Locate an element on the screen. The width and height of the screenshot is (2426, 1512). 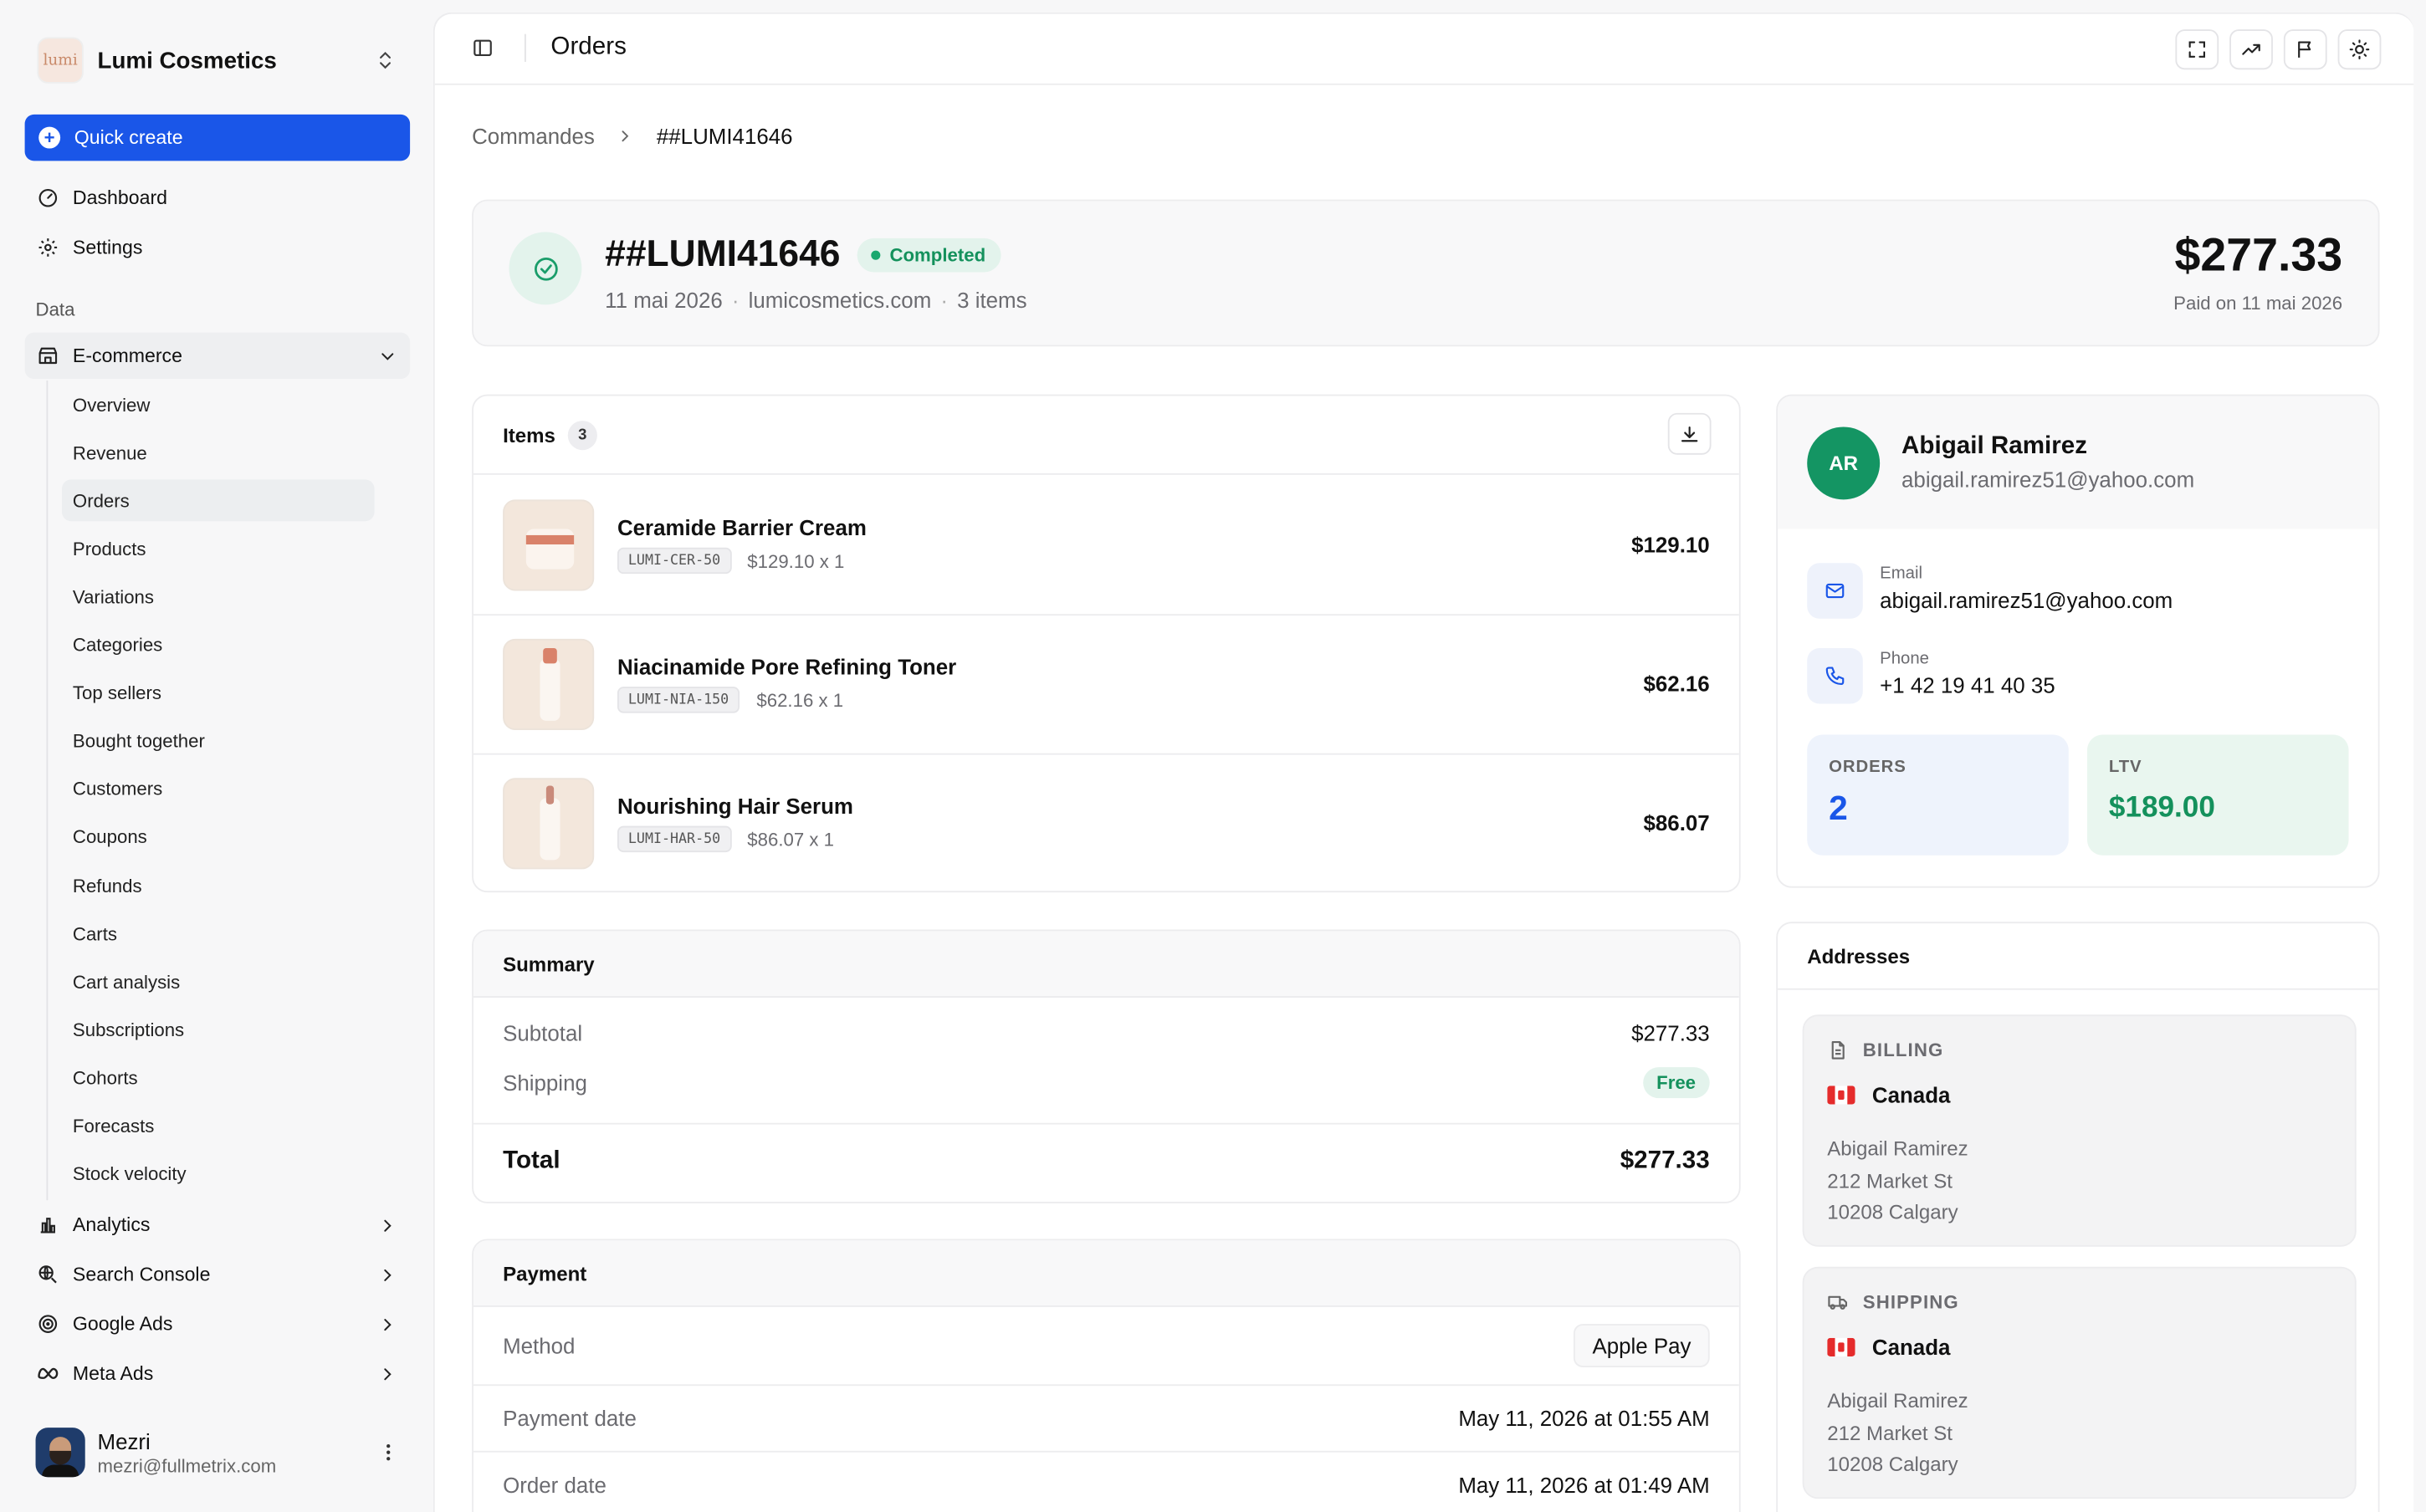
shipping-country: Canada is located at coordinates (1911, 1347).